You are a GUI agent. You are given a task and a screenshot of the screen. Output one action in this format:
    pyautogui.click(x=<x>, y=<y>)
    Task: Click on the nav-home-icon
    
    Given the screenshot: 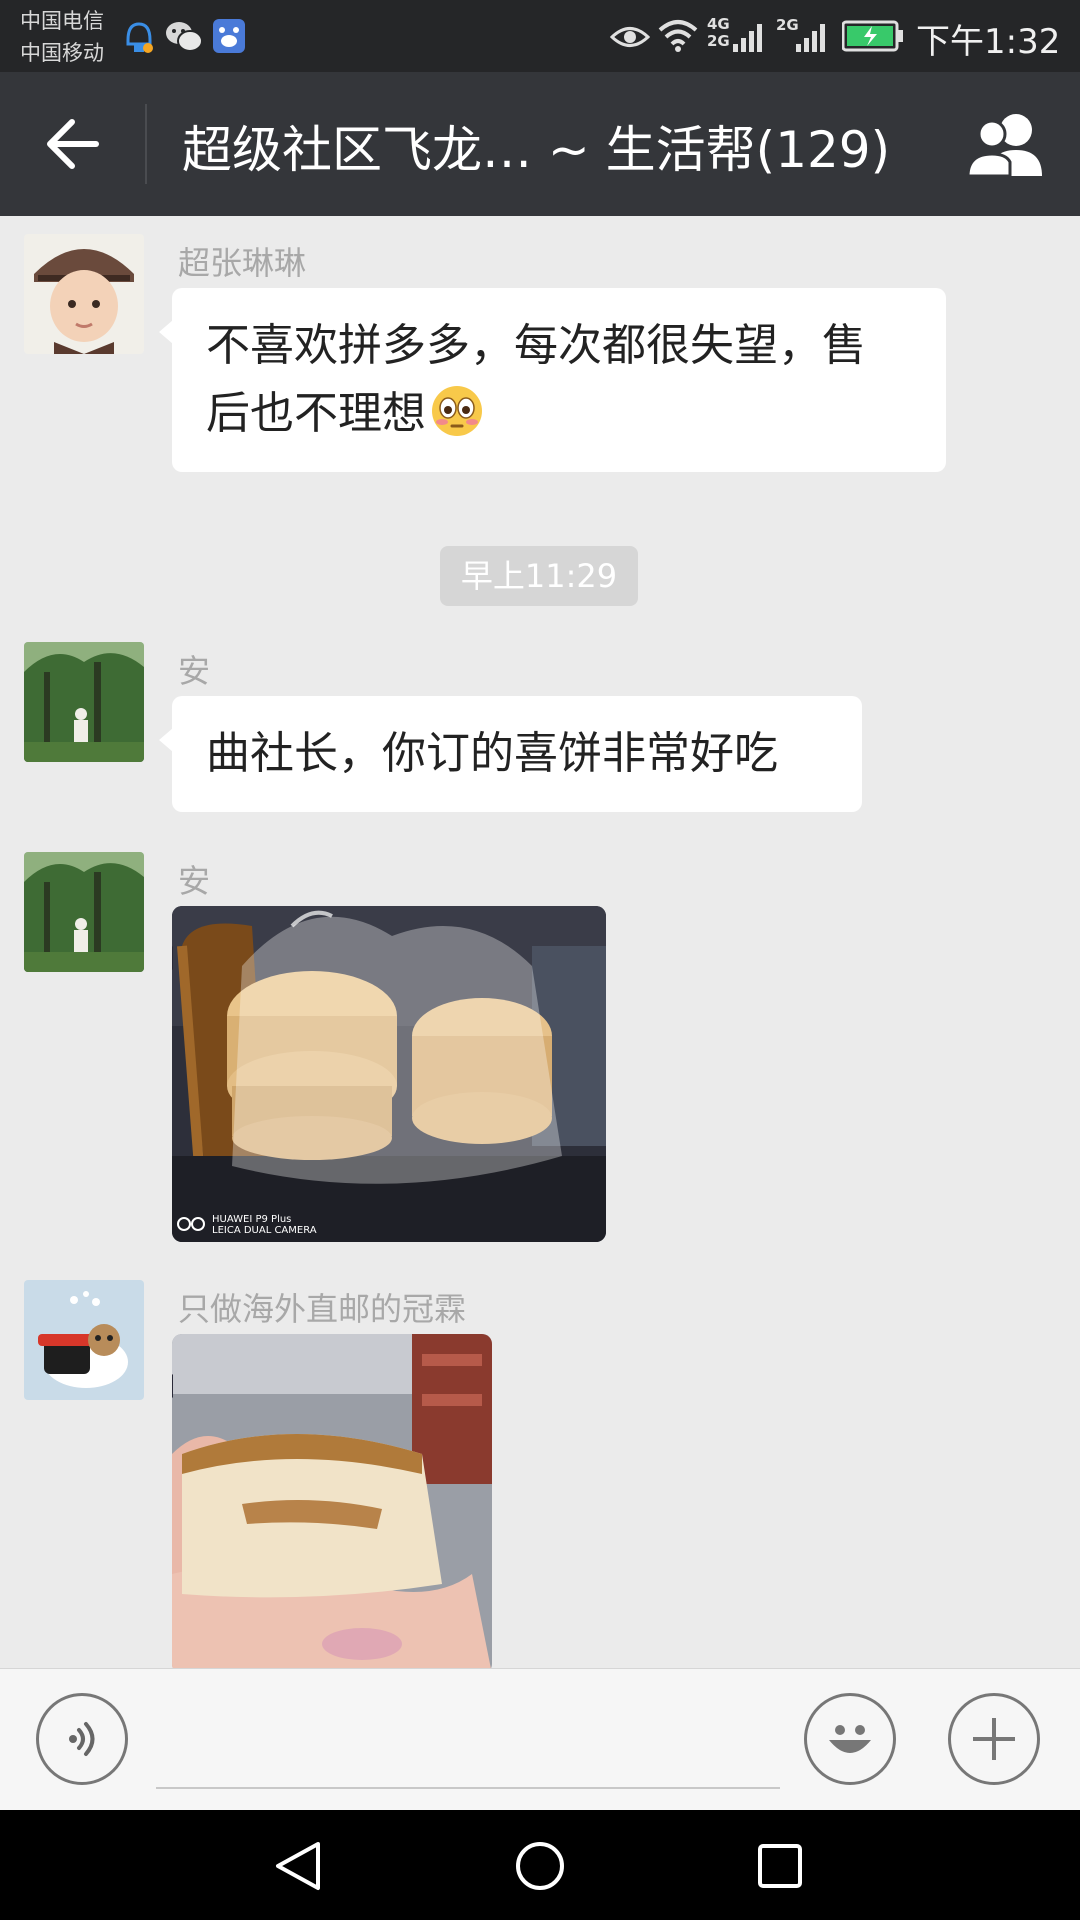 What is the action you would take?
    pyautogui.click(x=540, y=1866)
    